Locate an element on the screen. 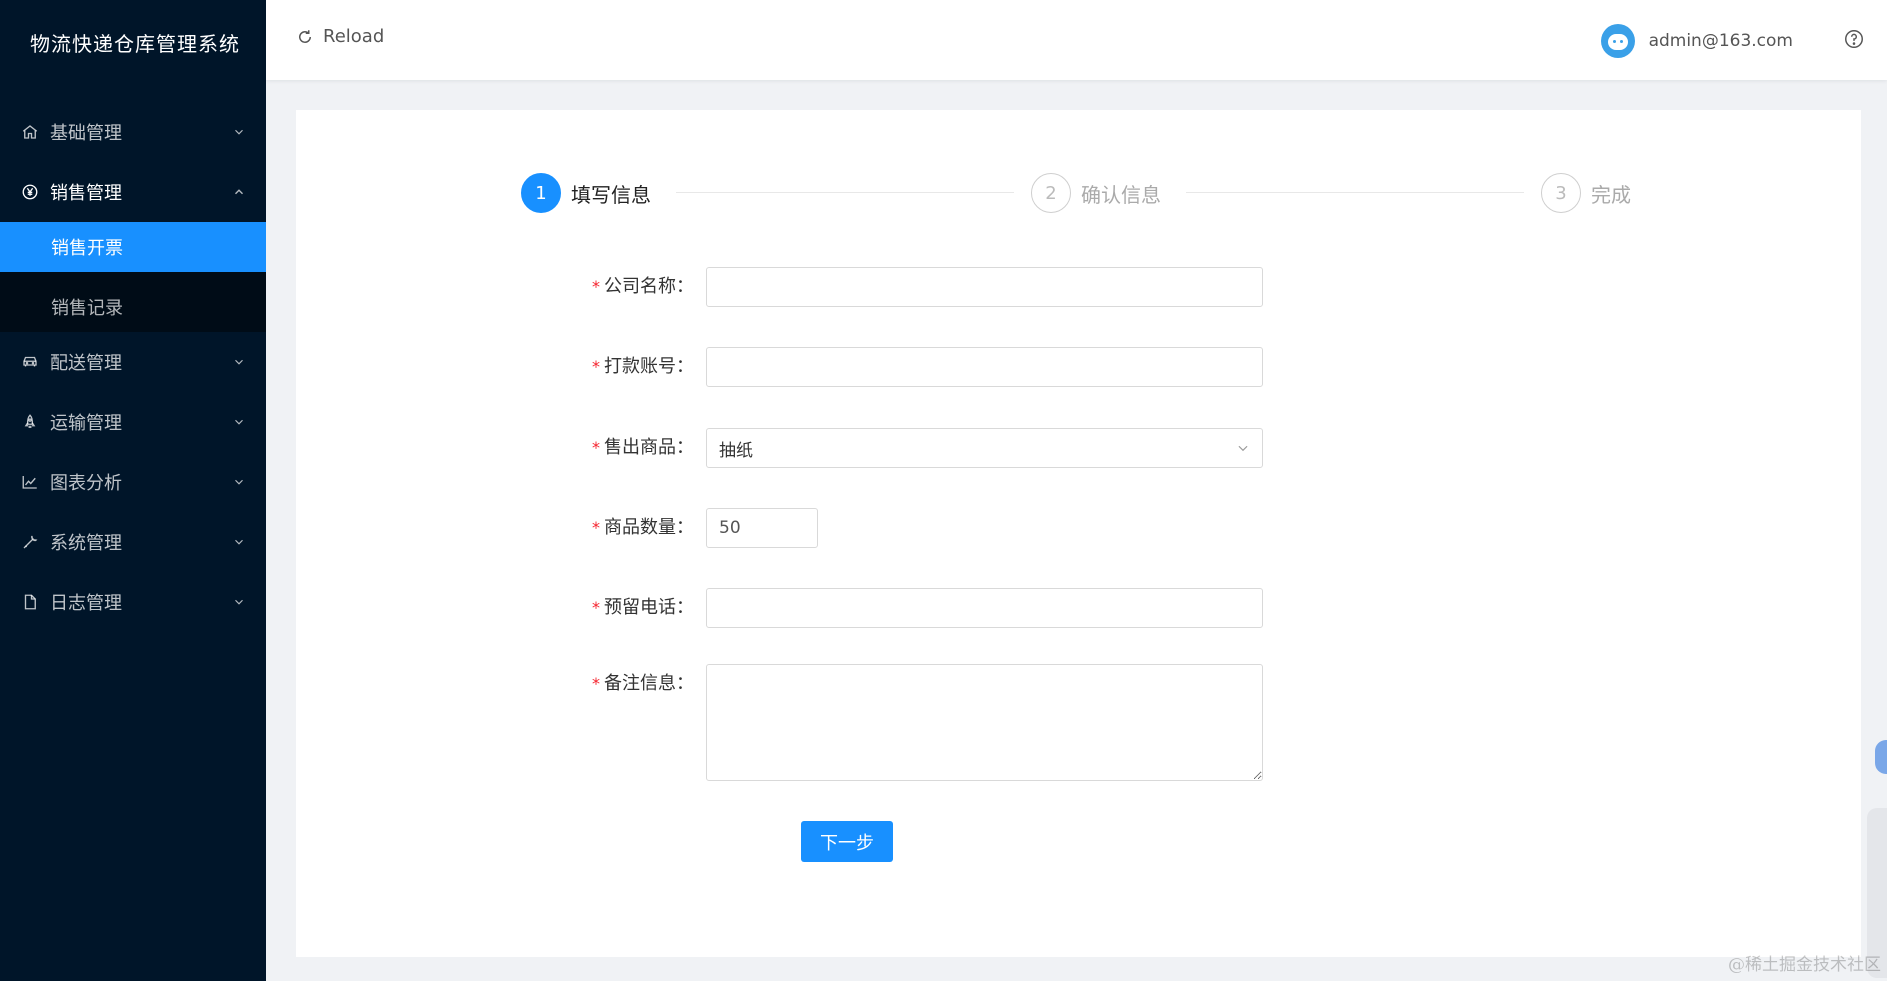  yen-circle-icon is located at coordinates (30, 192).